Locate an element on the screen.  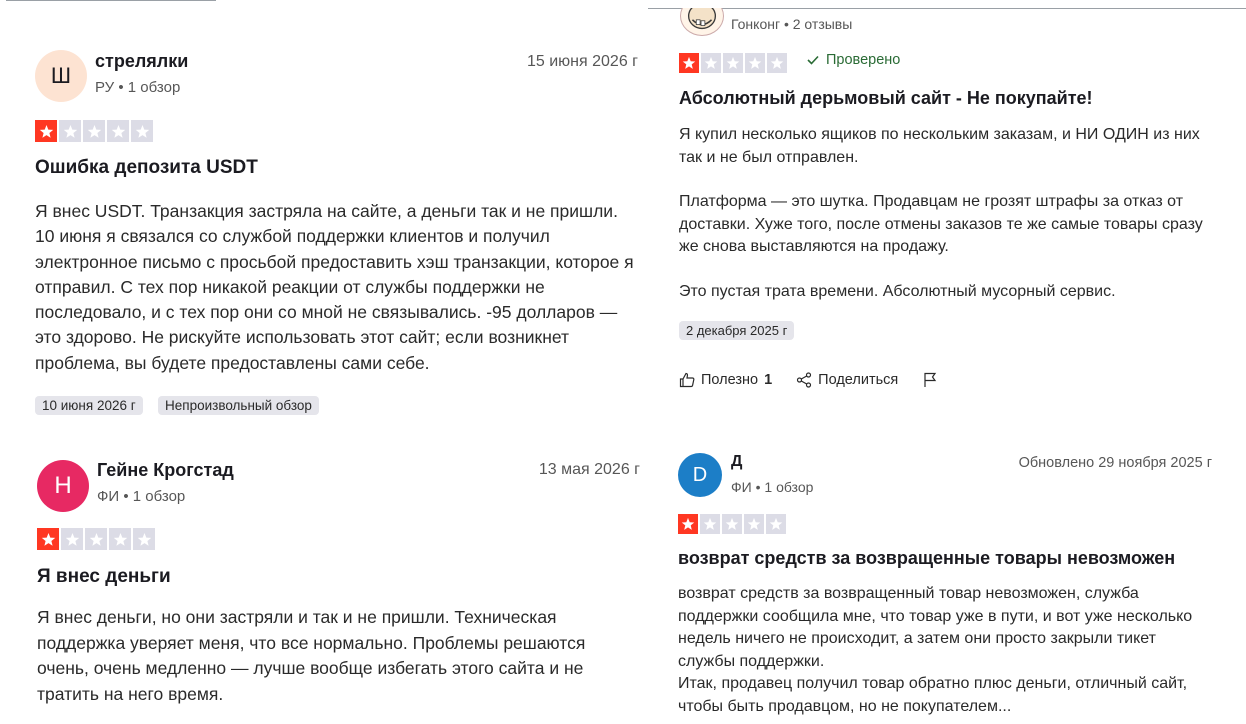
review-date: Обновлено 29 ноября 2025 г is located at coordinates (1115, 463).